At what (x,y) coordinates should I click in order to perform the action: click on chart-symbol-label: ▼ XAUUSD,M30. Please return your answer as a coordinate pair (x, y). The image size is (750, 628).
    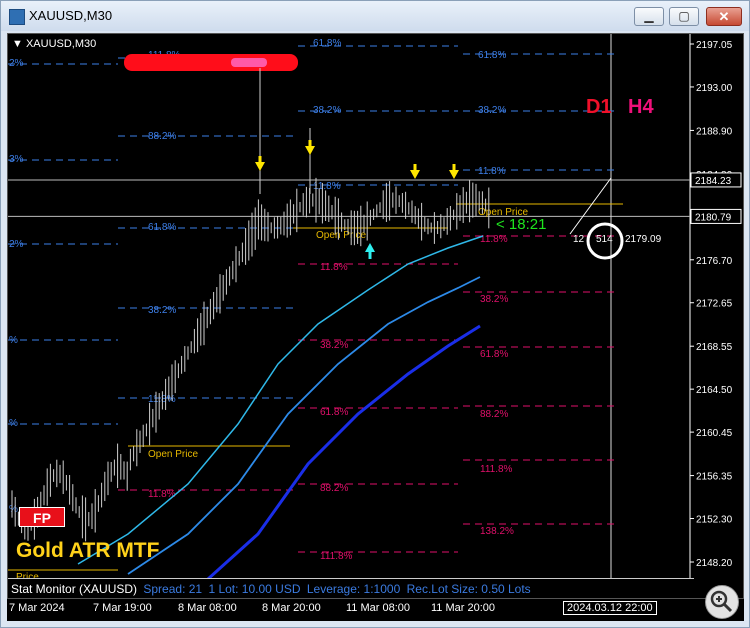
    Looking at the image, I should click on (54, 44).